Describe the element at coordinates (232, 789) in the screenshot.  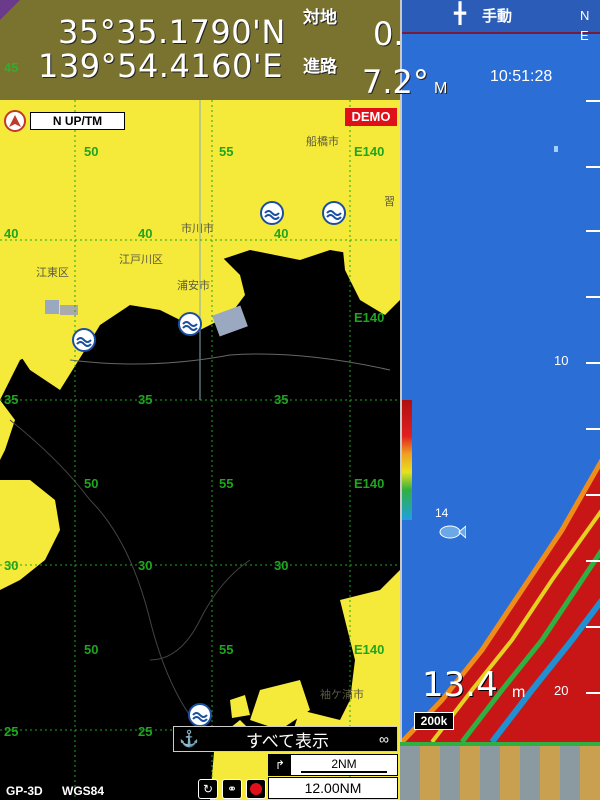
I see `track-icon: ⚭` at that location.